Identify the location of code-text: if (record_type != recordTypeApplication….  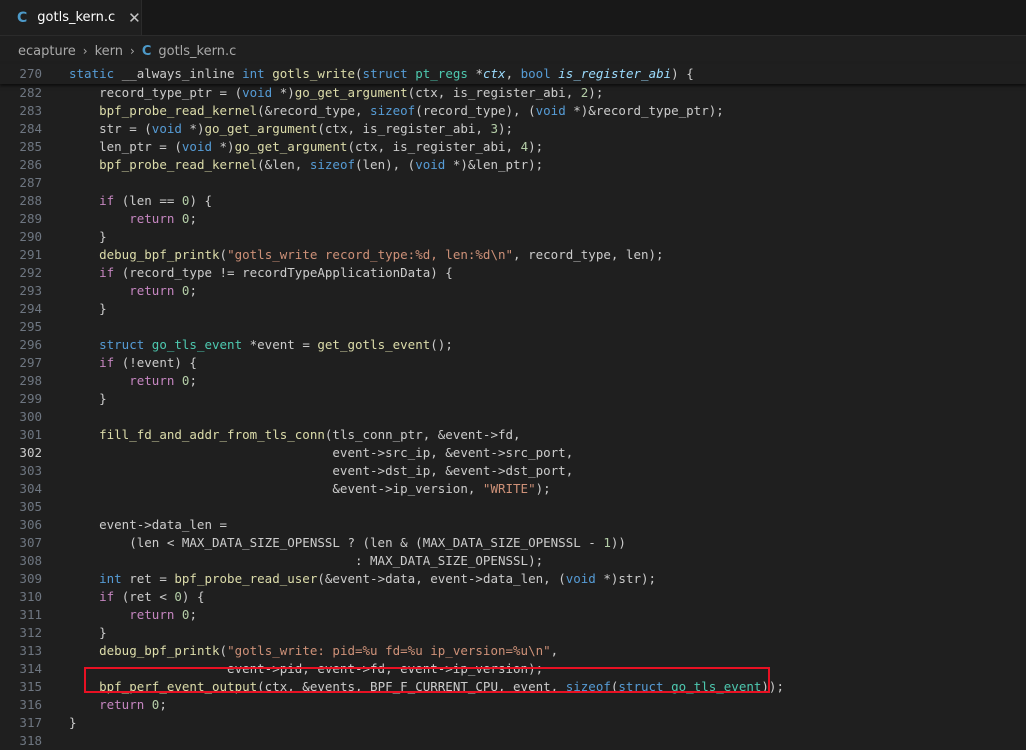
(261, 273).